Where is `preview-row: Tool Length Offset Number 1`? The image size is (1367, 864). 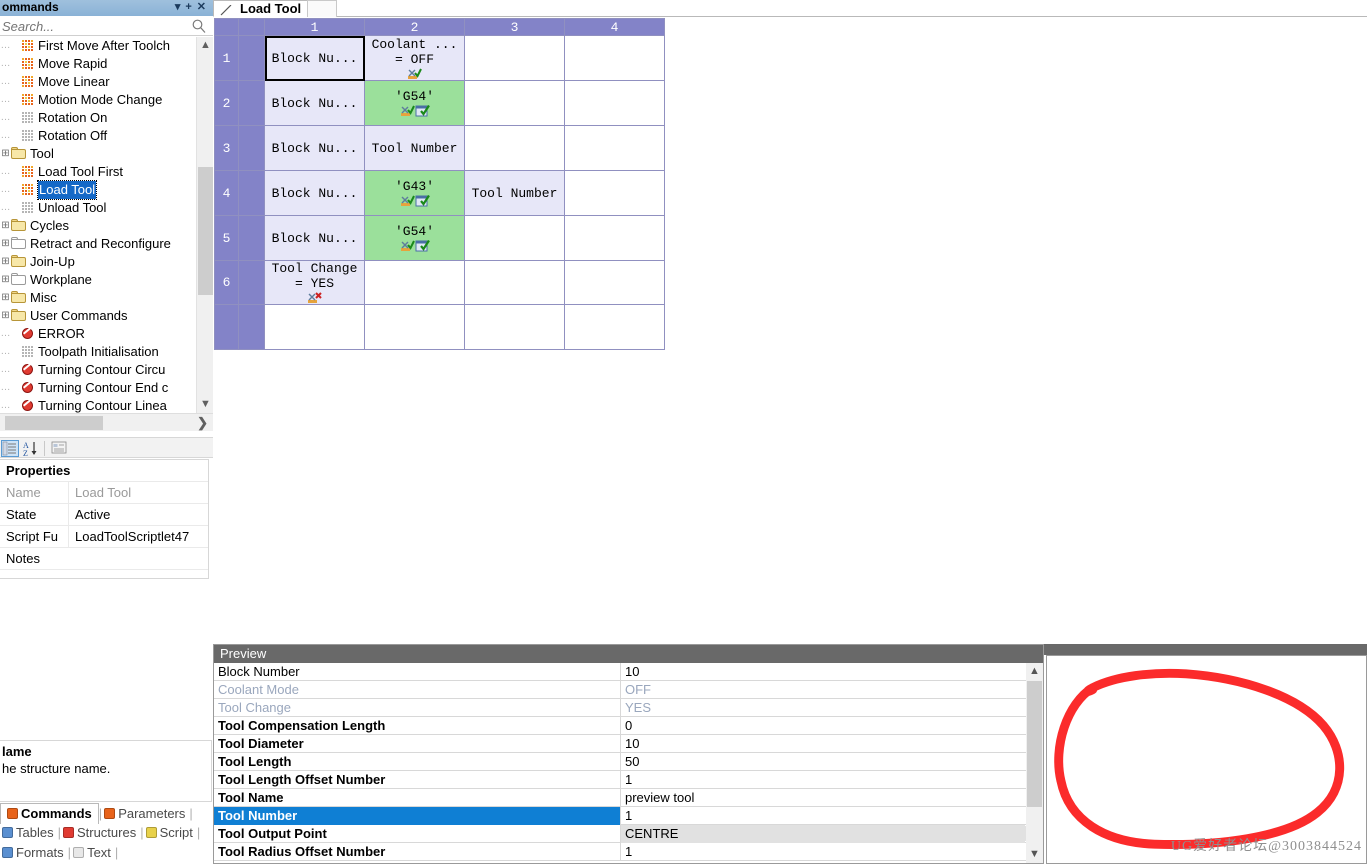
preview-row: Tool Length Offset Number 1 is located at coordinates (628, 780).